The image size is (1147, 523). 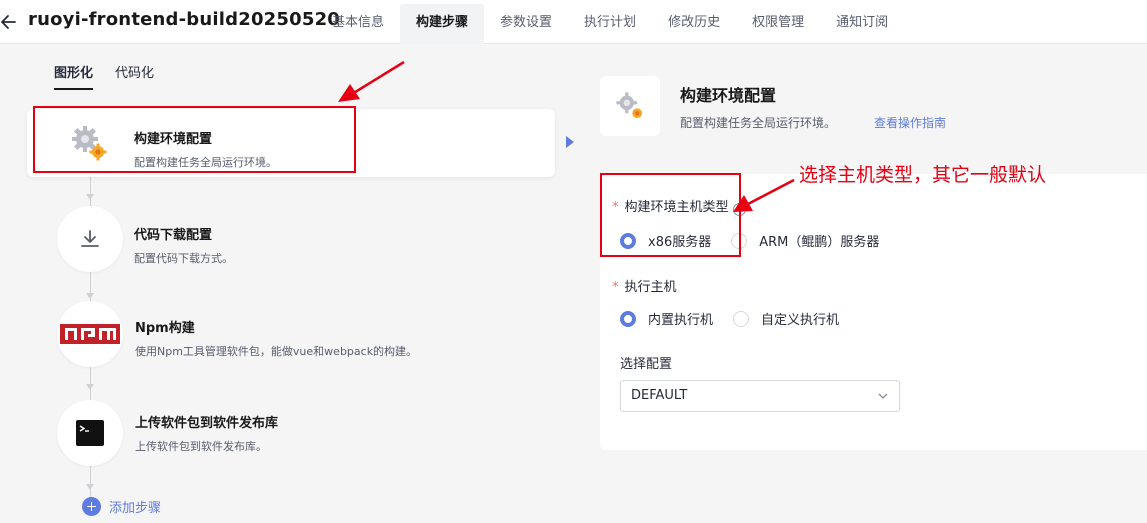 What do you see at coordinates (786, 318) in the screenshot?
I see `radio-custom-executor: 自定义执行机` at bounding box center [786, 318].